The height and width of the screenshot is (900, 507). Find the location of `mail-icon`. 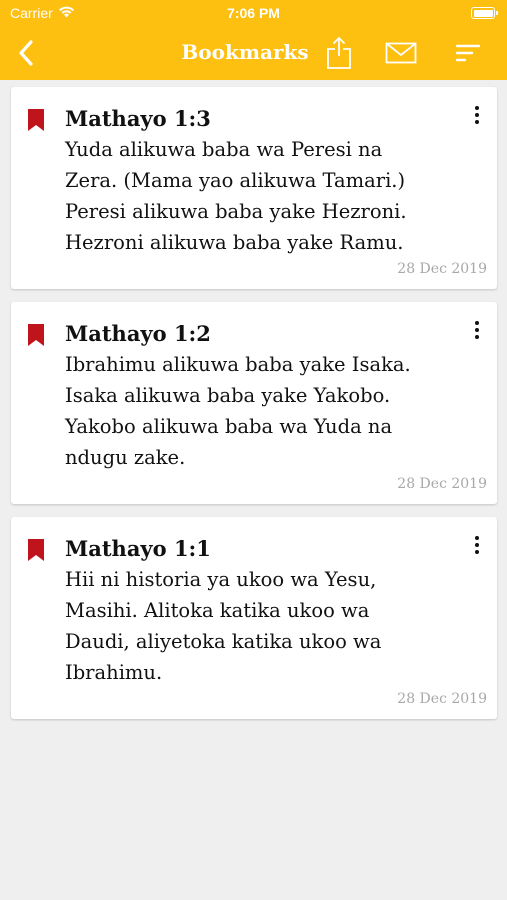

mail-icon is located at coordinates (401, 53).